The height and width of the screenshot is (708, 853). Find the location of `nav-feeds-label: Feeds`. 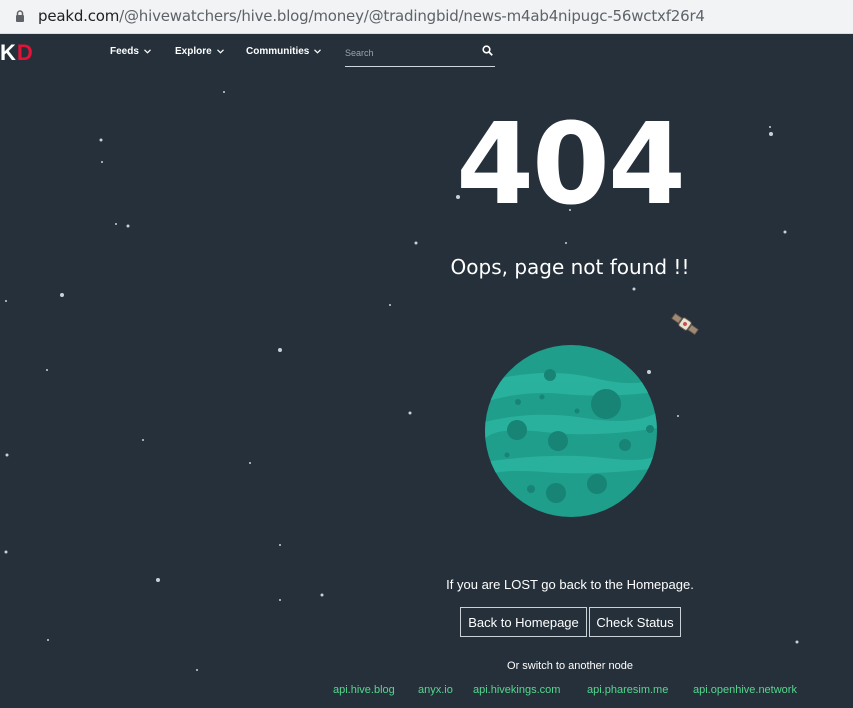

nav-feeds-label: Feeds is located at coordinates (124, 51).